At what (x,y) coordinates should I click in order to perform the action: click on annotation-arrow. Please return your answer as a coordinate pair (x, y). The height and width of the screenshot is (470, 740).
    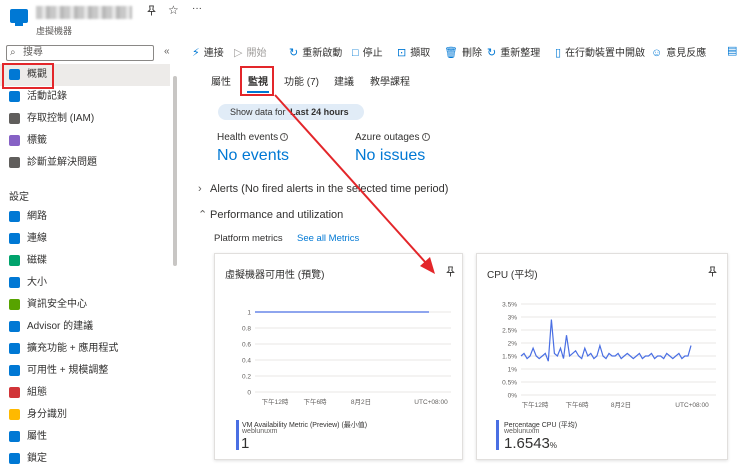
    Looking at the image, I should click on (354, 184).